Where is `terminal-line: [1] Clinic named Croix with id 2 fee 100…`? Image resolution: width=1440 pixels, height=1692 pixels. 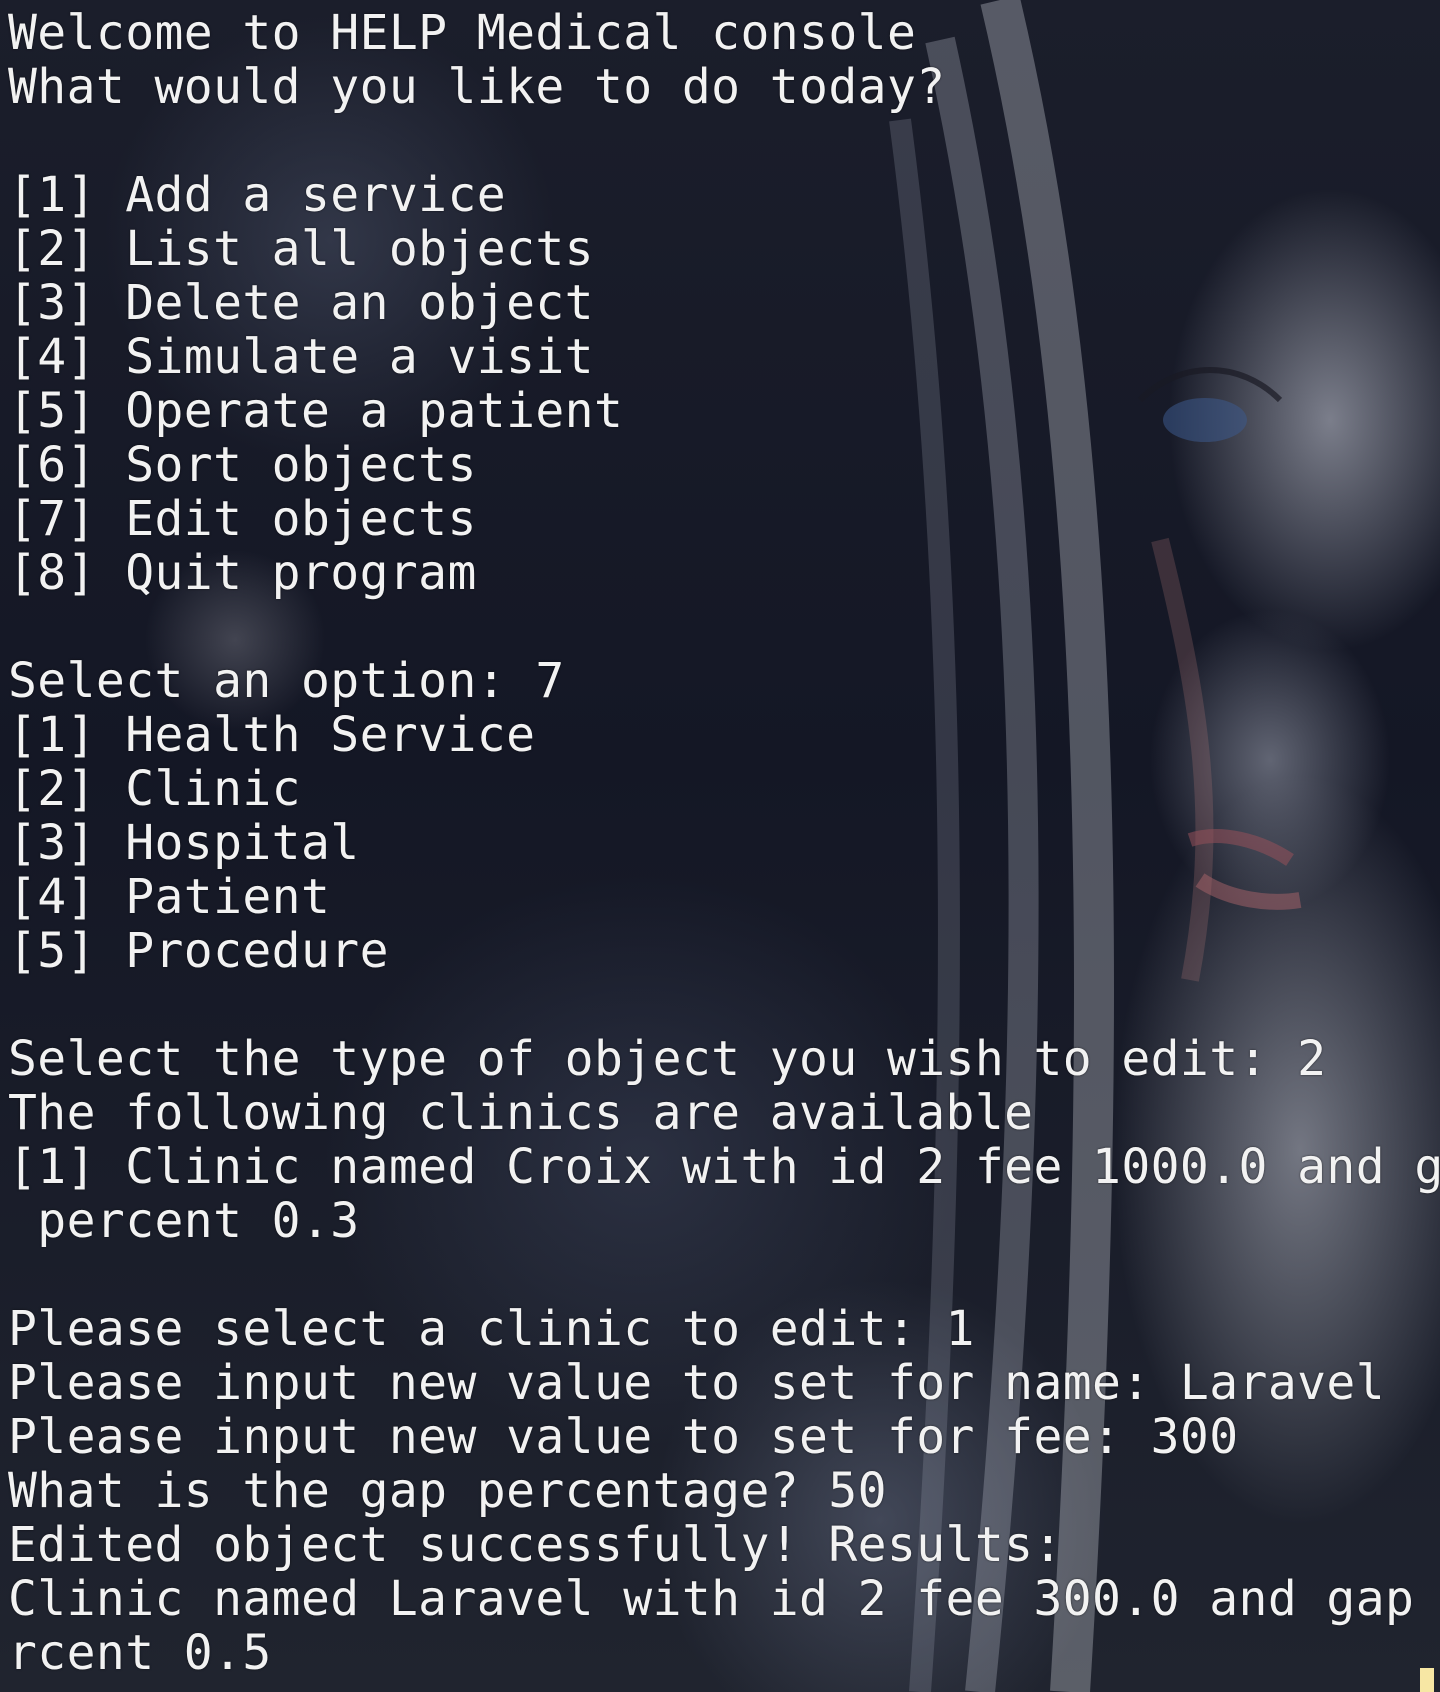
terminal-line: [1] Clinic named Croix with id 2 fee 100… is located at coordinates (724, 1167).